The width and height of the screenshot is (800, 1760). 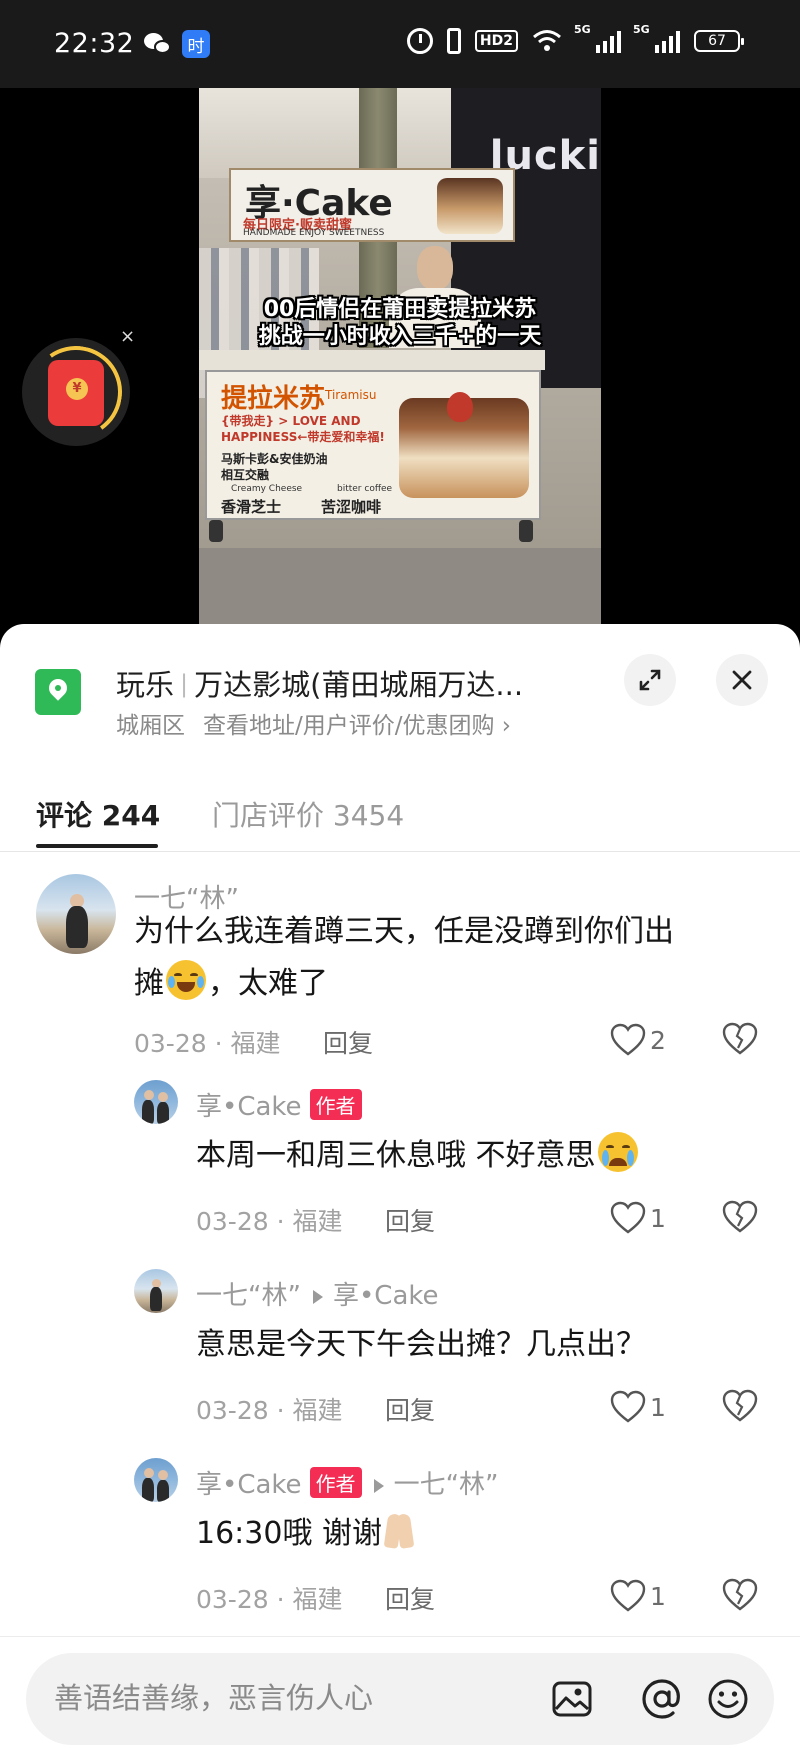 I want to click on crying-emoji-icon, so click(x=617, y=1152).